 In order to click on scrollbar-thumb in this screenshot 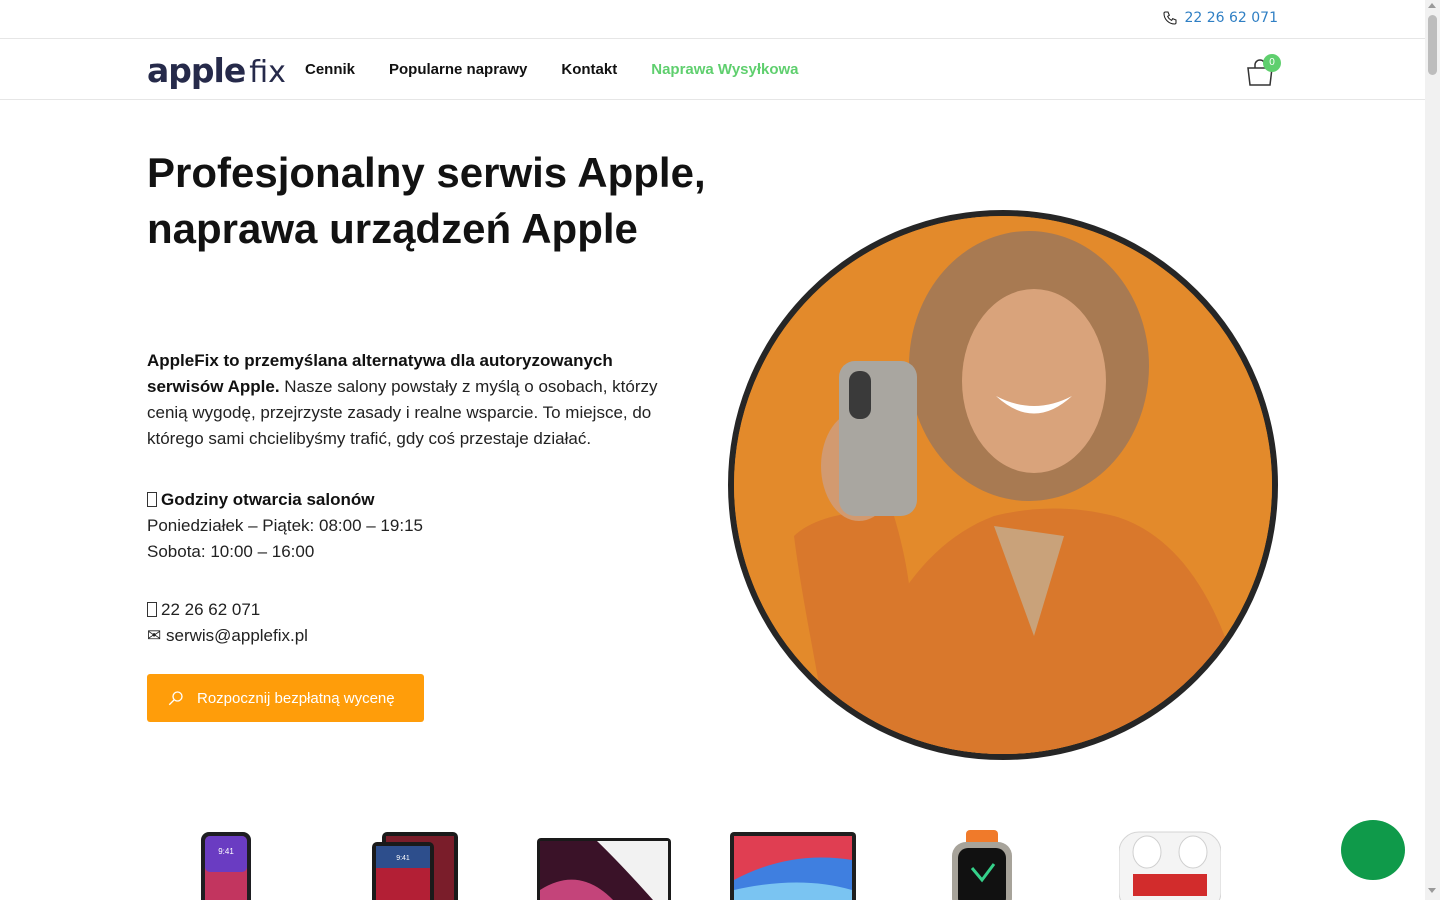, I will do `click(1432, 45)`.